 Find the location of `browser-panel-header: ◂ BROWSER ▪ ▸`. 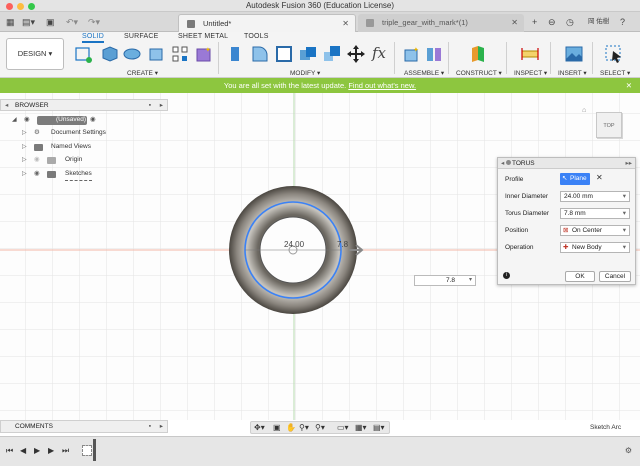

browser-panel-header: ◂ BROWSER ▪ ▸ is located at coordinates (84, 105).